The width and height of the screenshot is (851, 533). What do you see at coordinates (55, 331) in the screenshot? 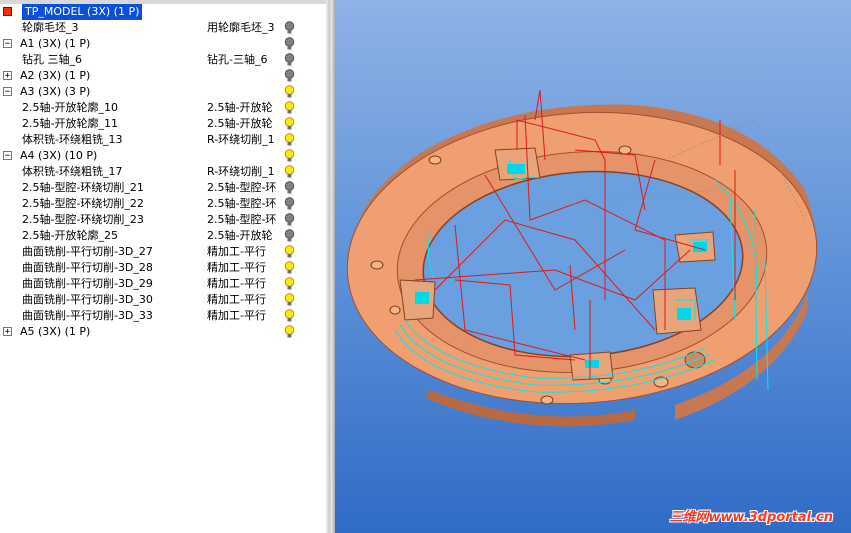
I see `tree-row-name: A5 (3X) (1 P)` at bounding box center [55, 331].